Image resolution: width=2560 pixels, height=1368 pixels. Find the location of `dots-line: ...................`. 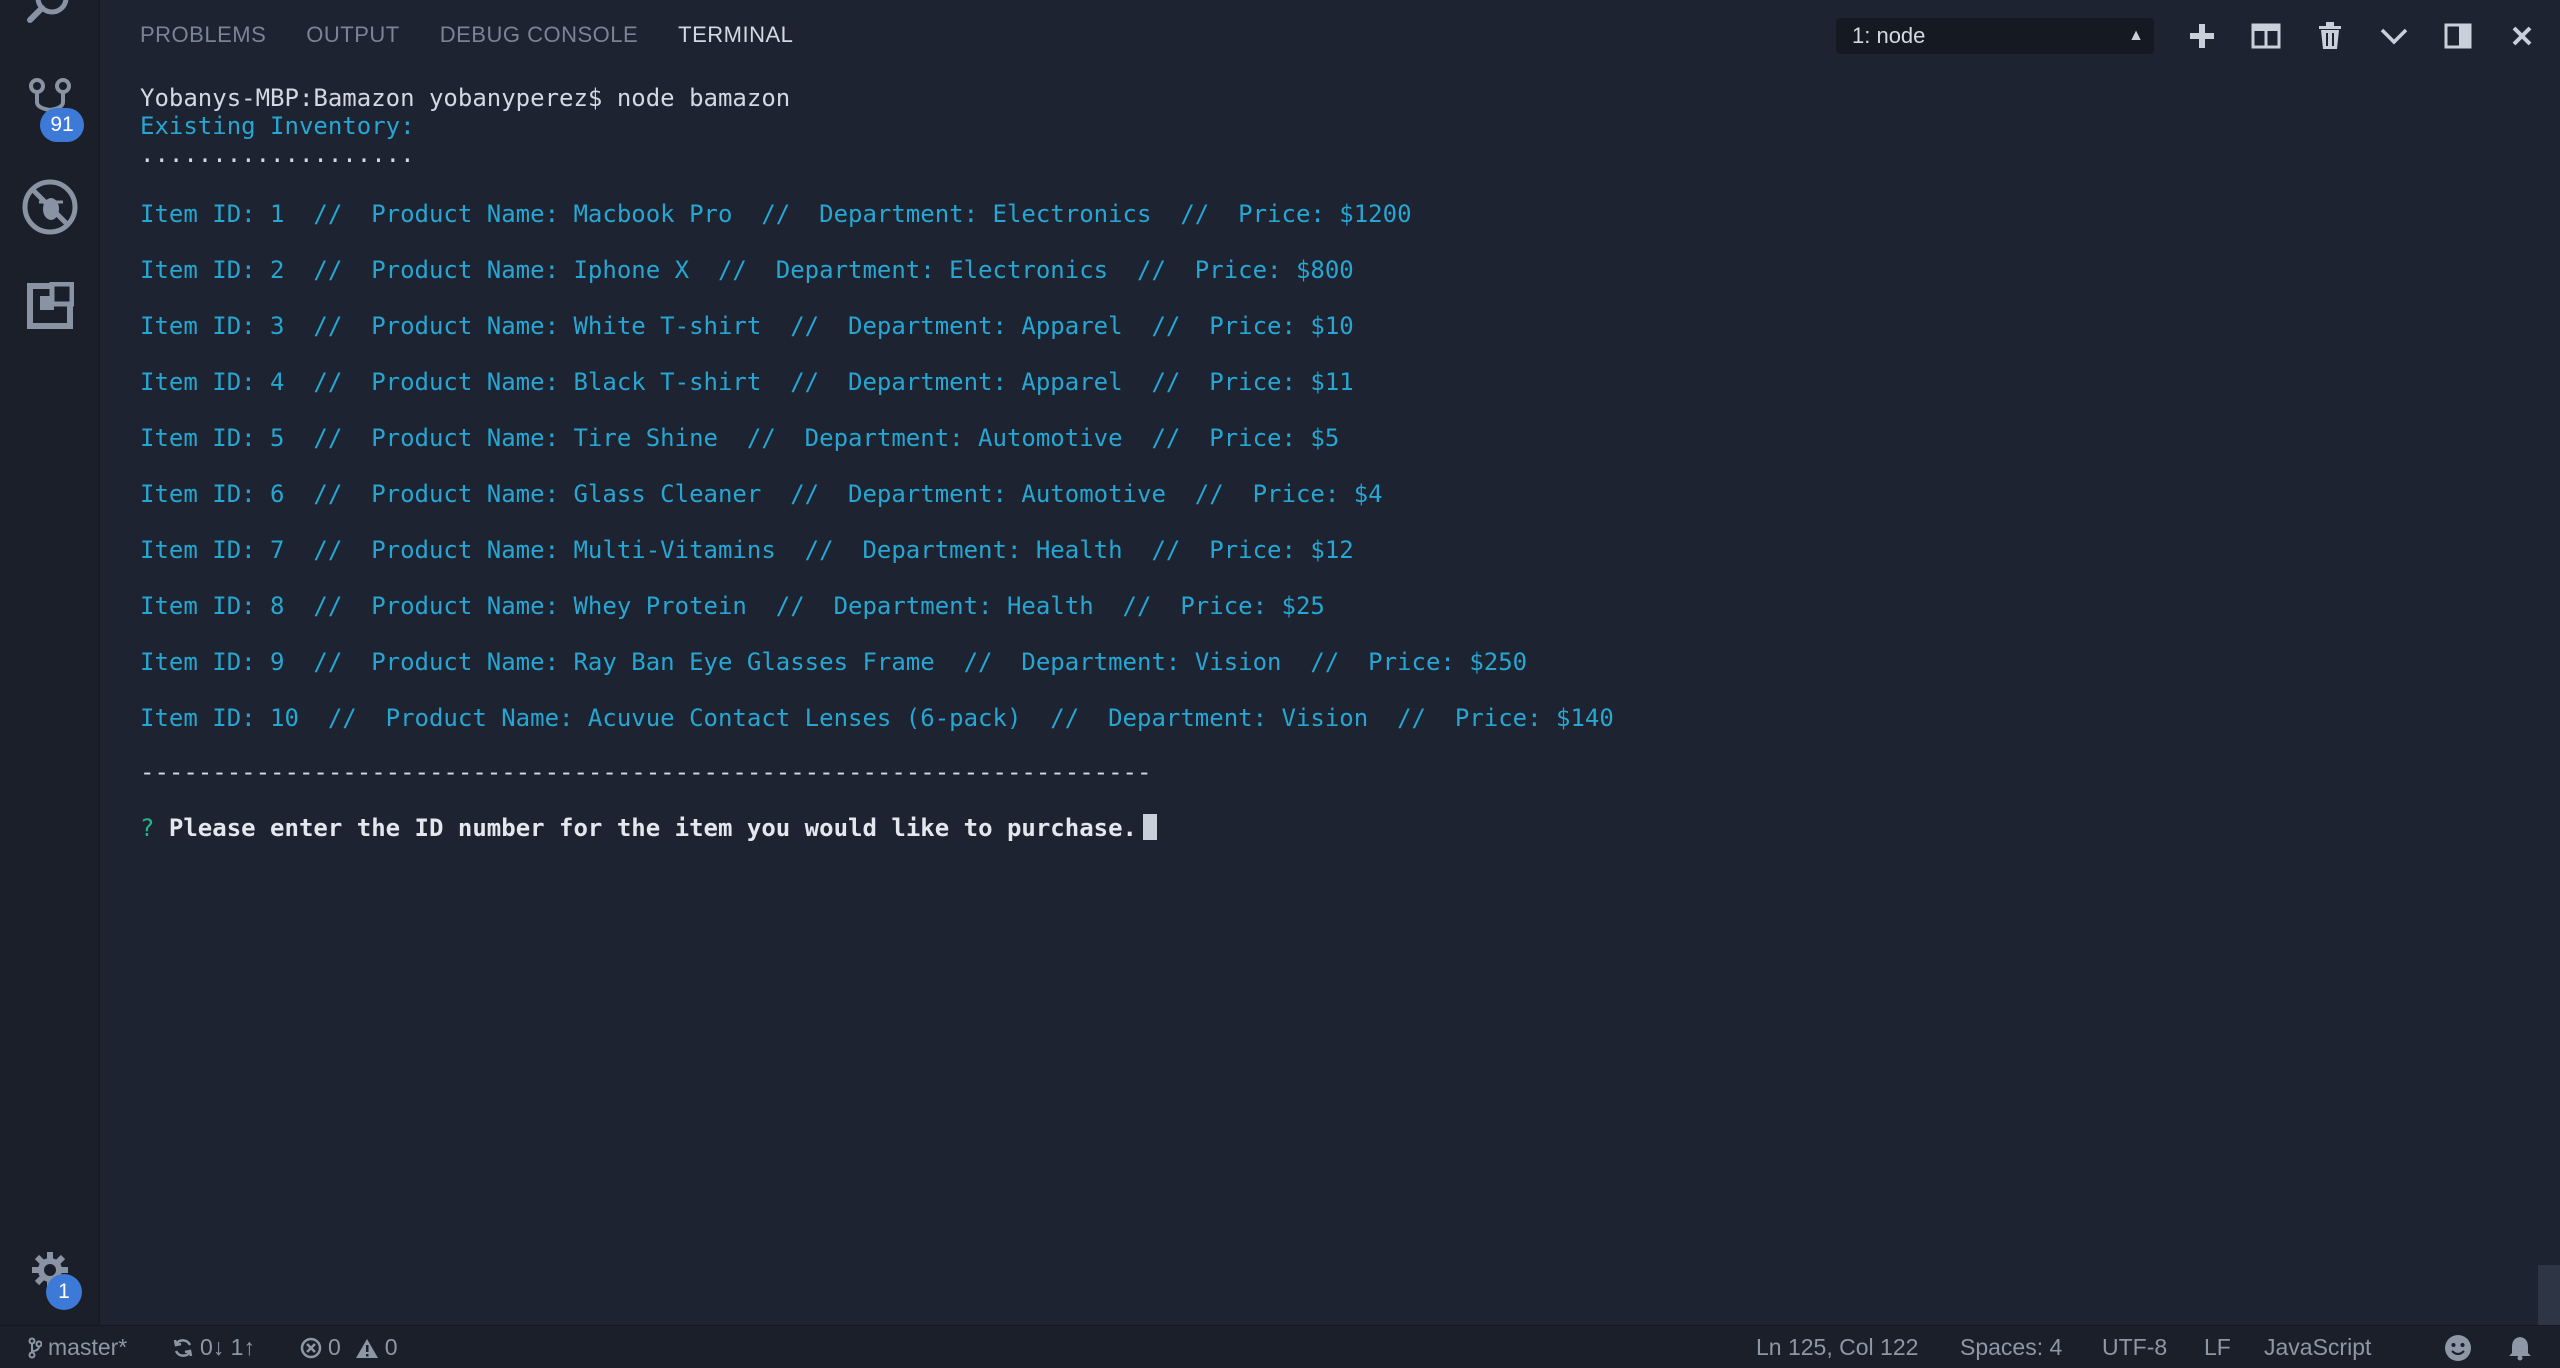

dots-line: ................... is located at coordinates (277, 154).